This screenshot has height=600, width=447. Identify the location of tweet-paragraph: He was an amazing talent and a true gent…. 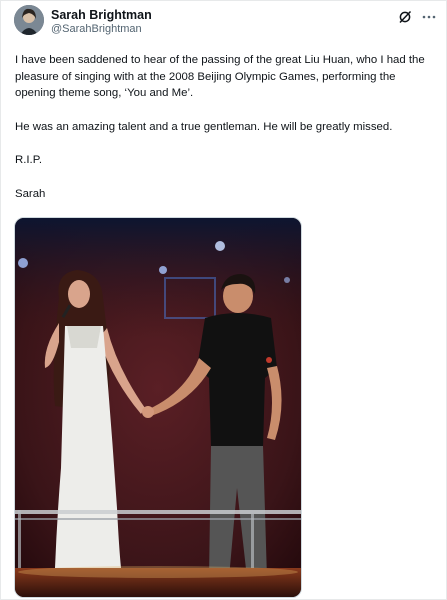
(204, 126).